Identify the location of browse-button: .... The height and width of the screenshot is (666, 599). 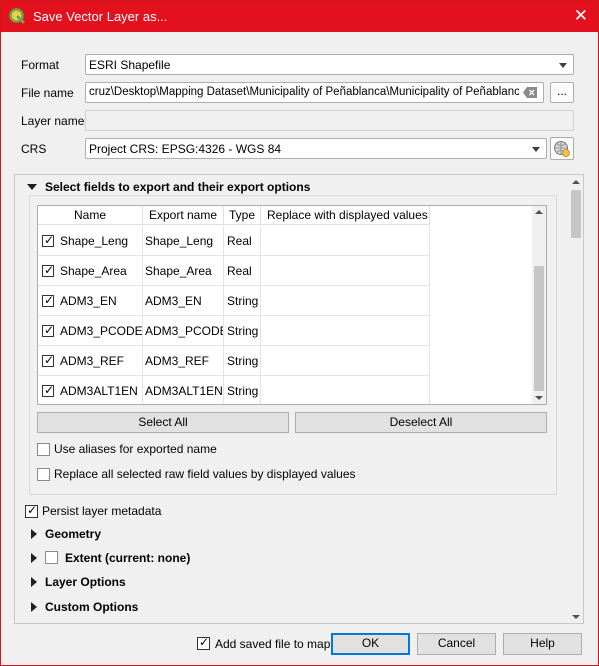
(562, 92).